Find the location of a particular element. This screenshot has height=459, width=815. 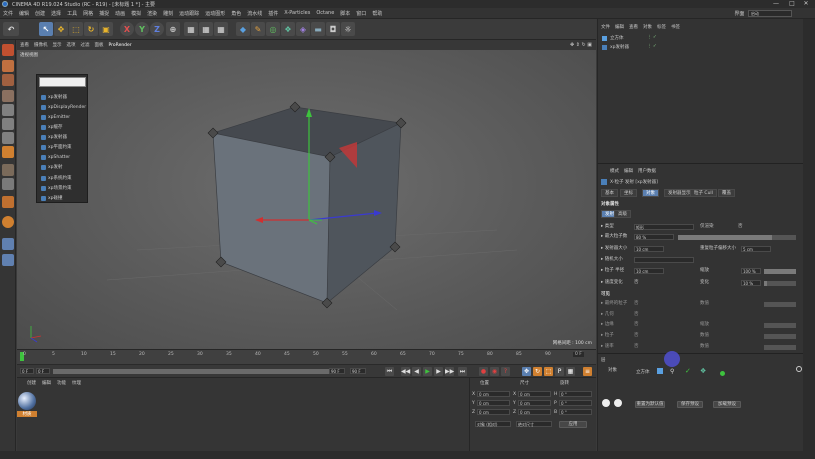

attr-menu-edit: 编辑 is located at coordinates (628, 171).